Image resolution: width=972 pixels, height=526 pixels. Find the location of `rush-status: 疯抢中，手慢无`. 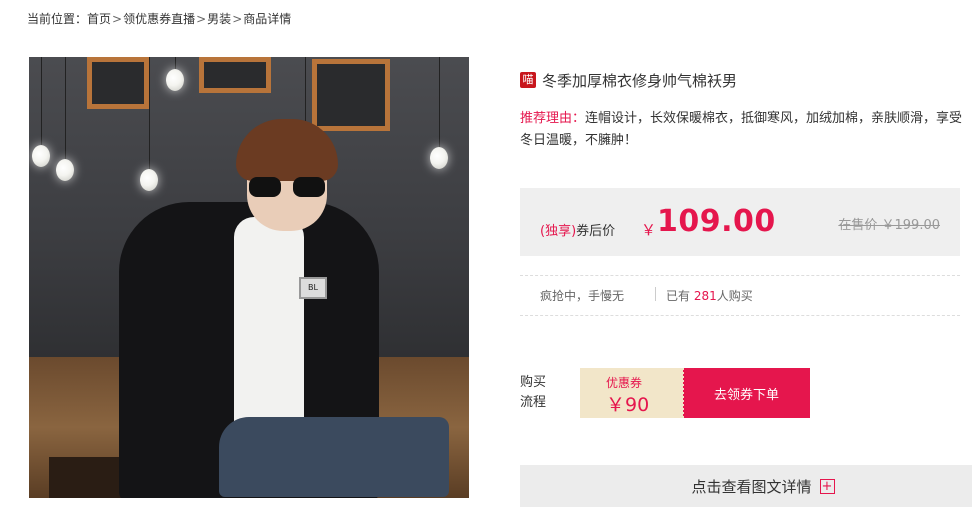

rush-status: 疯抢中，手慢无 is located at coordinates (582, 296).